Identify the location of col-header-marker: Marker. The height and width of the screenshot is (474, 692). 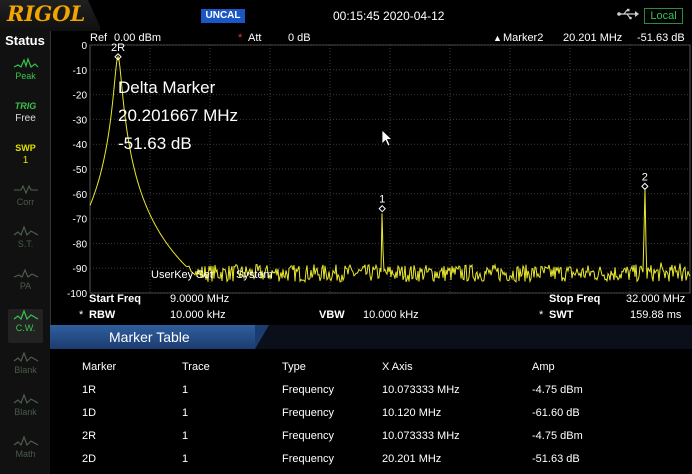
(99, 367).